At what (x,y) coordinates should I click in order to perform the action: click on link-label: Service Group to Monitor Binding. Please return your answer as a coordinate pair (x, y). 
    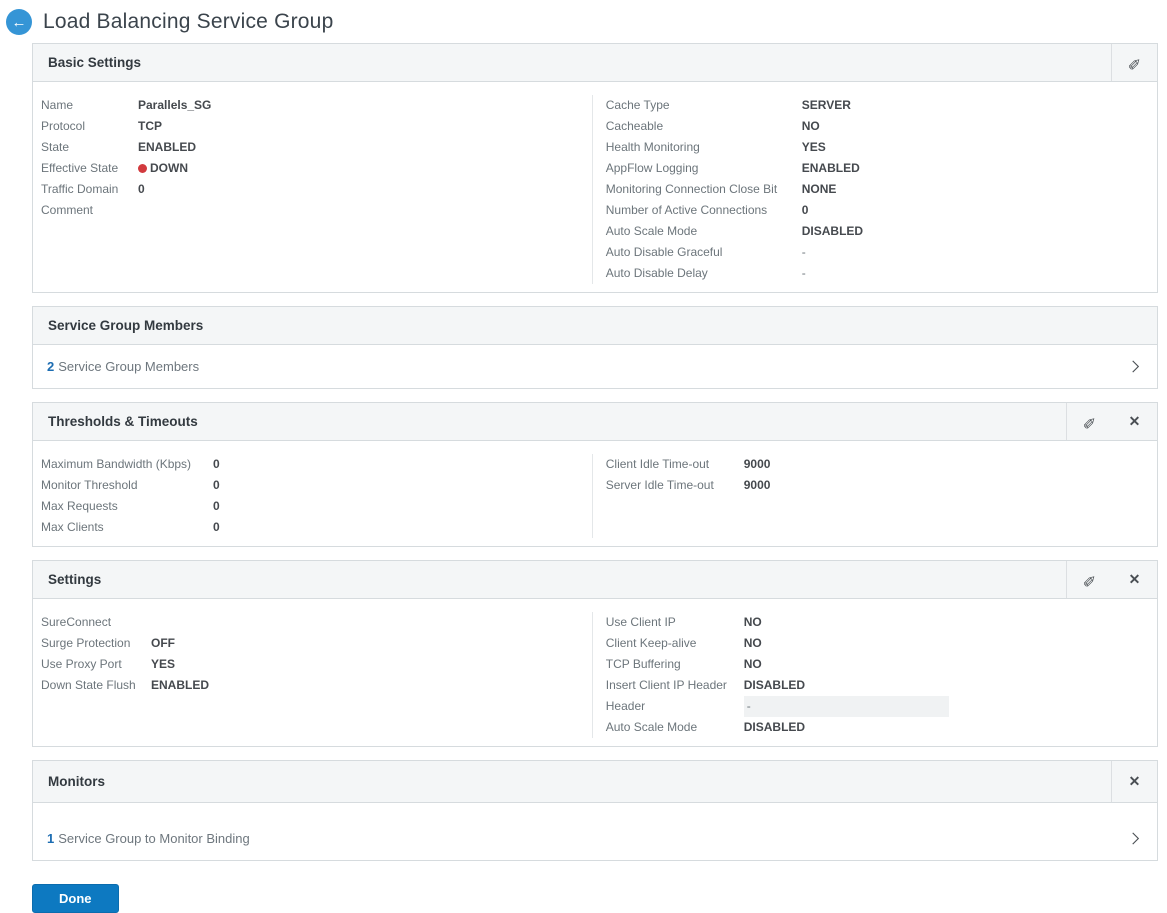
    Looking at the image, I should click on (154, 838).